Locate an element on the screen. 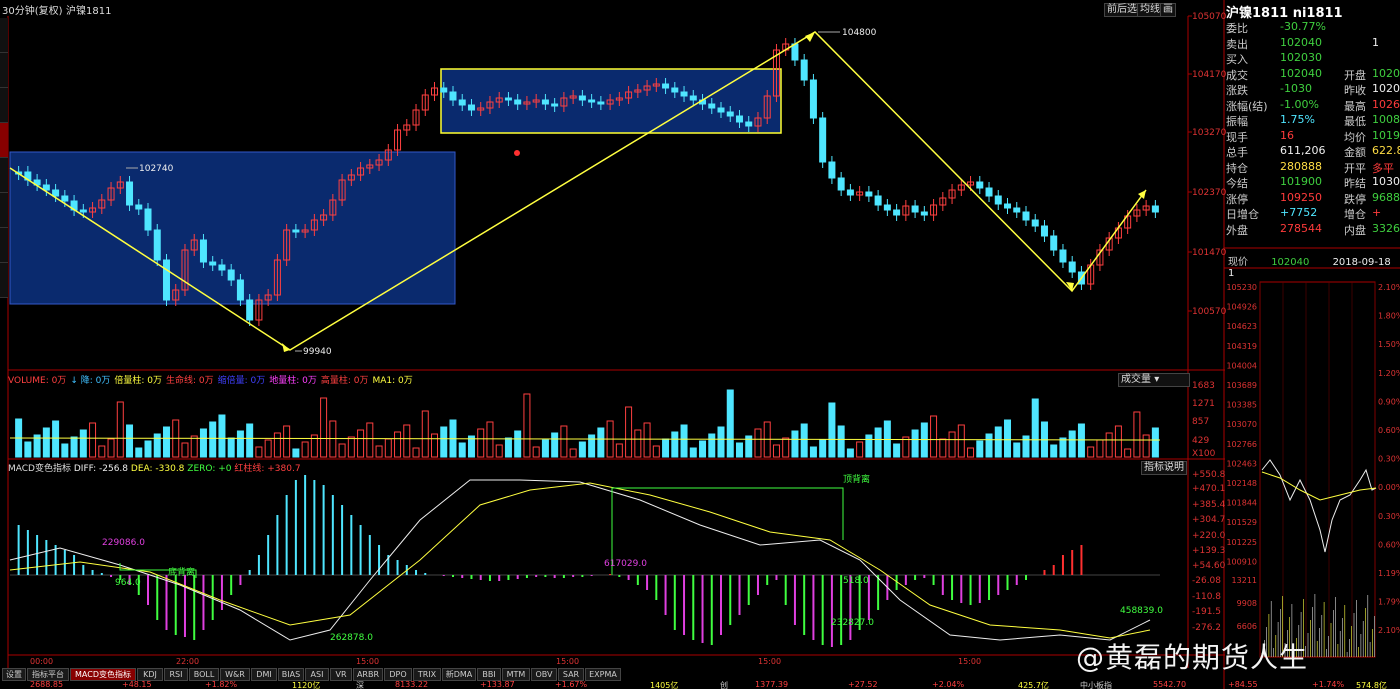  quote-label: 总手 is located at coordinates (1237, 152).